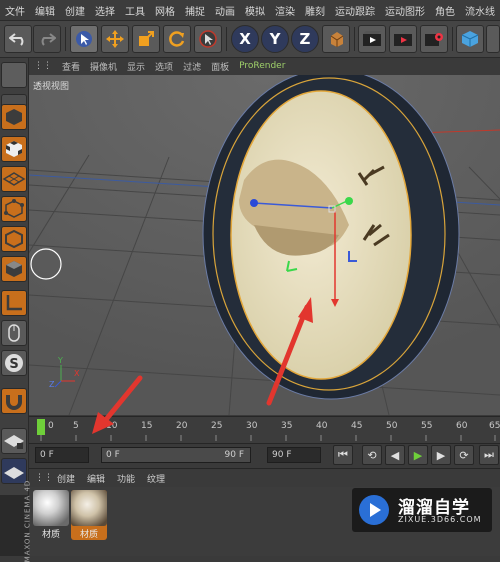  What do you see at coordinates (14, 239) in the screenshot?
I see `edges-mode-icon` at bounding box center [14, 239].